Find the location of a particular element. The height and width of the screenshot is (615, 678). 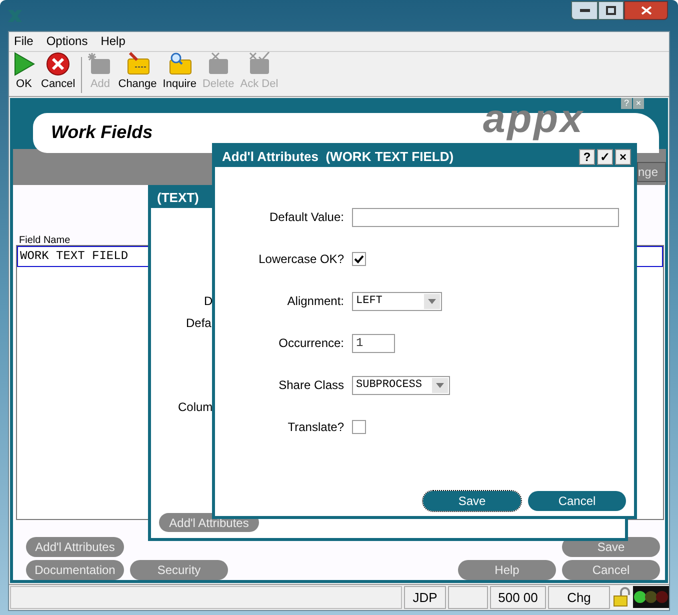

input-field: 1 is located at coordinates (373, 343).